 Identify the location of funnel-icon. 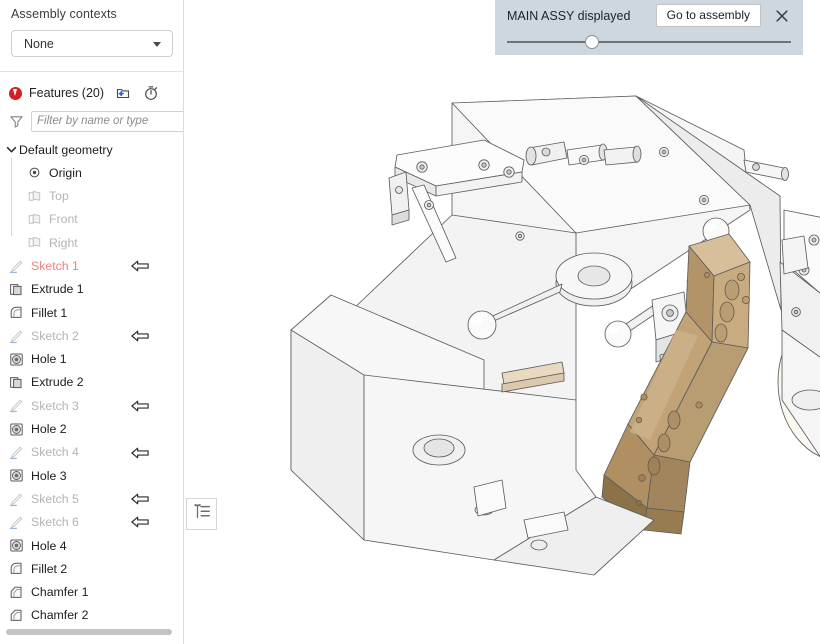
(16, 121).